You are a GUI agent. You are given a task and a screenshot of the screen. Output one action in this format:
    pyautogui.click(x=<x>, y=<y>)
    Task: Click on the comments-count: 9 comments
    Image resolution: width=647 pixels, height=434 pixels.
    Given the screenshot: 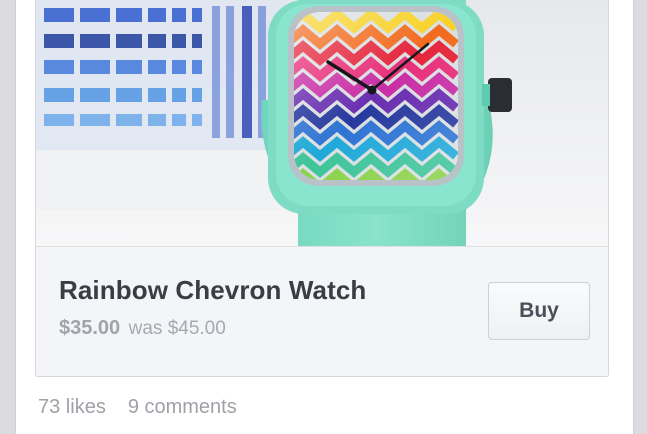 What is the action you would take?
    pyautogui.click(x=182, y=407)
    